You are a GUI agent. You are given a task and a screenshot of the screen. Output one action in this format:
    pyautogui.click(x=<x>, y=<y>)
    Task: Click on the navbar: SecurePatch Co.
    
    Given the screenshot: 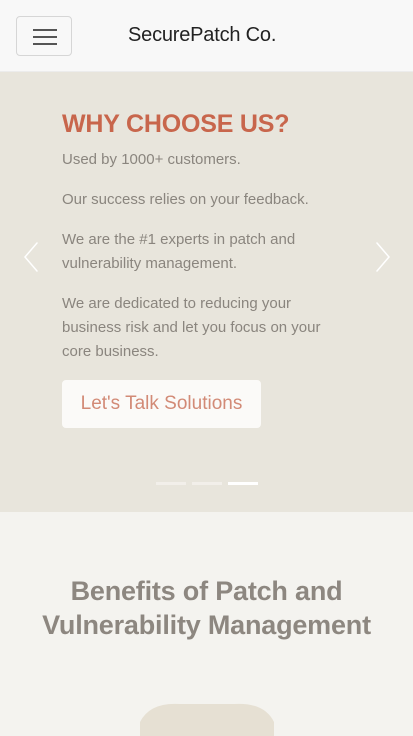 What is the action you would take?
    pyautogui.click(x=206, y=36)
    